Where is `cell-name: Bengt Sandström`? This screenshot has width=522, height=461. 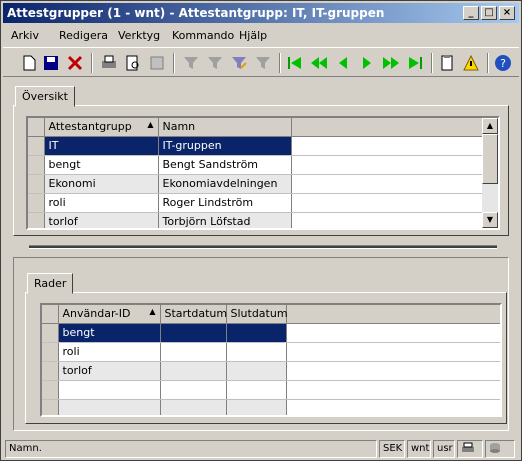 cell-name: Bengt Sandström is located at coordinates (225, 165).